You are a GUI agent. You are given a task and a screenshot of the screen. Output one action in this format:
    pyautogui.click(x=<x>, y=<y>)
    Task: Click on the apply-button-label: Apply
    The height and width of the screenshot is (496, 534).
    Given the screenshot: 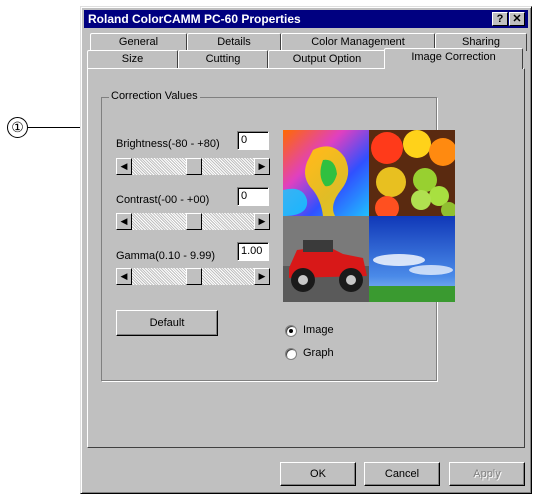 What is the action you would take?
    pyautogui.click(x=487, y=474)
    